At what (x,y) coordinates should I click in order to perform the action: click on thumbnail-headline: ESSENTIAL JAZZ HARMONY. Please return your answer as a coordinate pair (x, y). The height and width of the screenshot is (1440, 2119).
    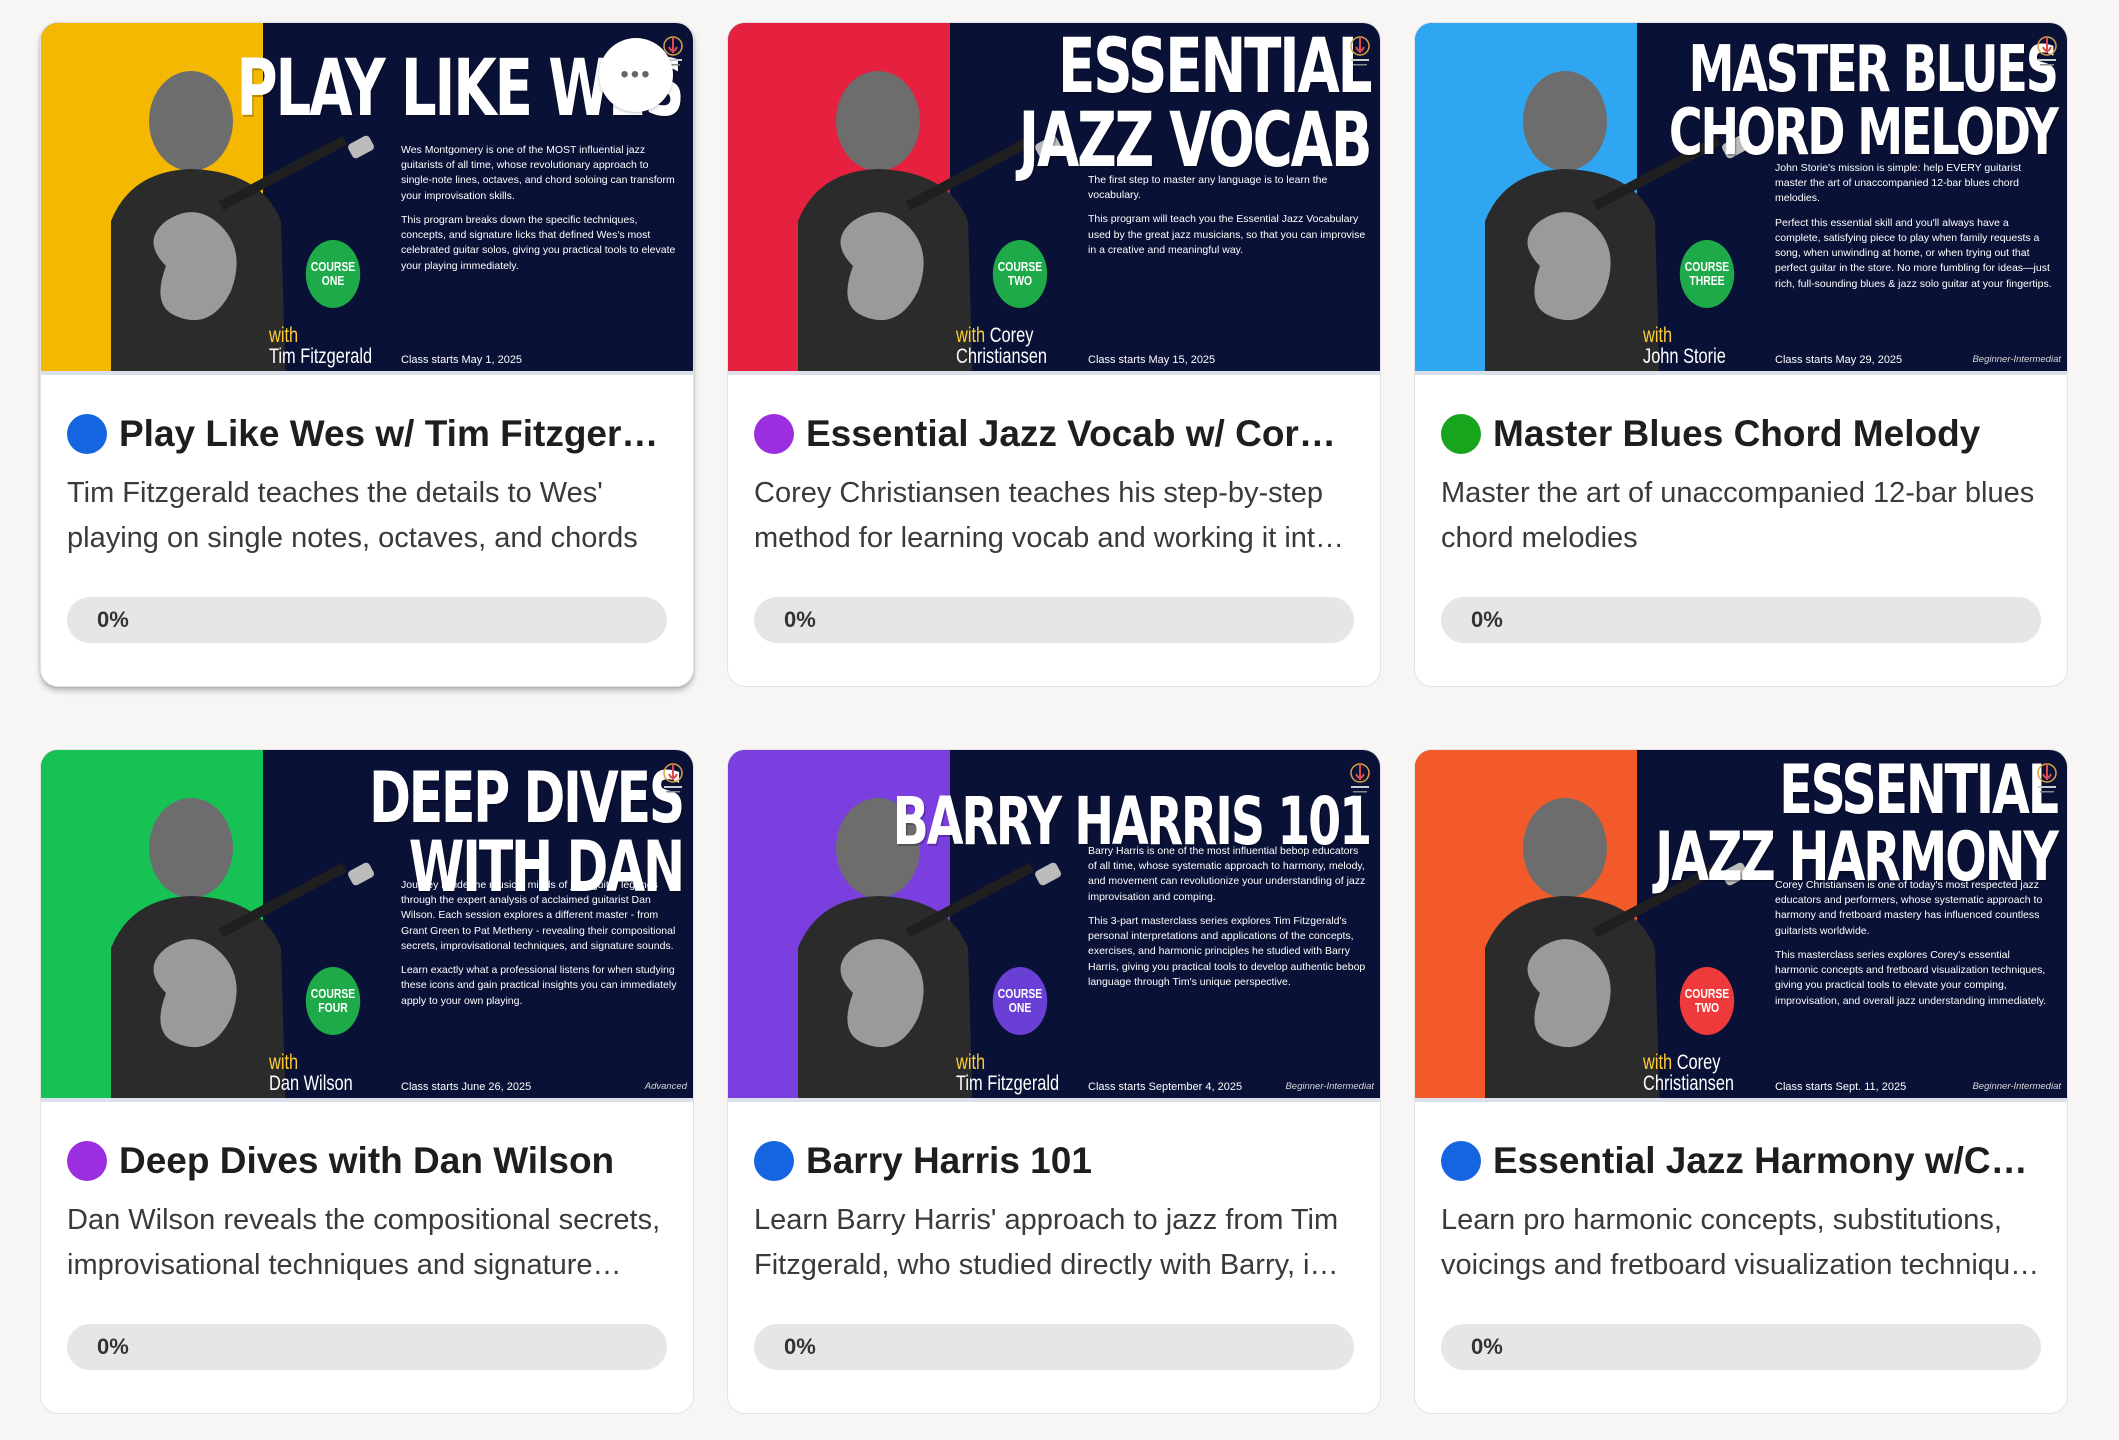
    Looking at the image, I should click on (1857, 824).